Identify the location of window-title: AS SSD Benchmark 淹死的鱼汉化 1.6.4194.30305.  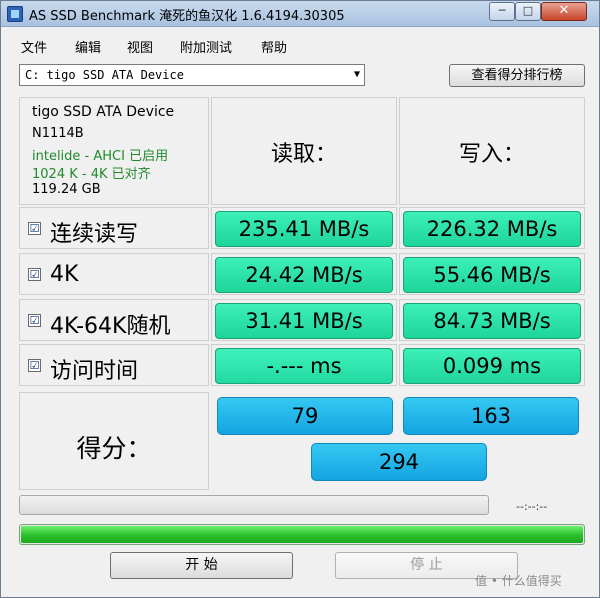
(187, 16).